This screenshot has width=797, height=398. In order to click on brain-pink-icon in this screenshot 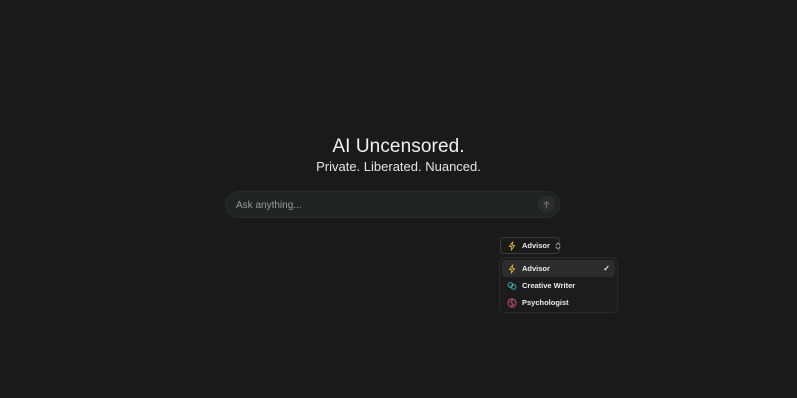, I will do `click(512, 303)`.